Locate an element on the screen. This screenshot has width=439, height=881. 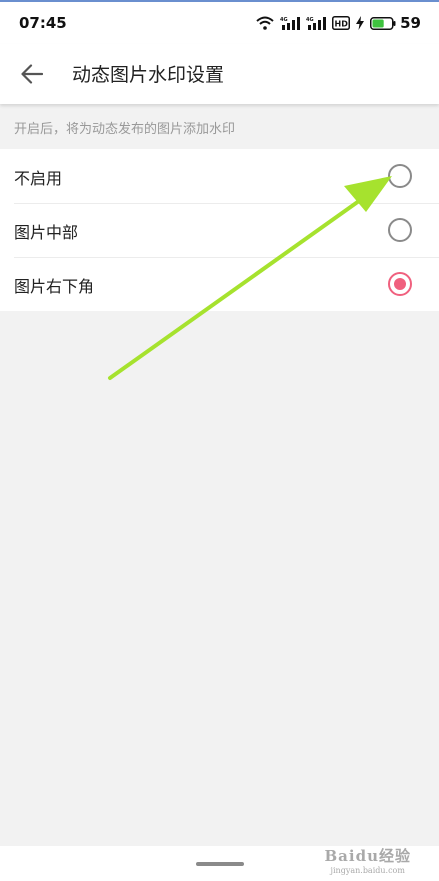
network-label-2: 4G is located at coordinates (310, 20).